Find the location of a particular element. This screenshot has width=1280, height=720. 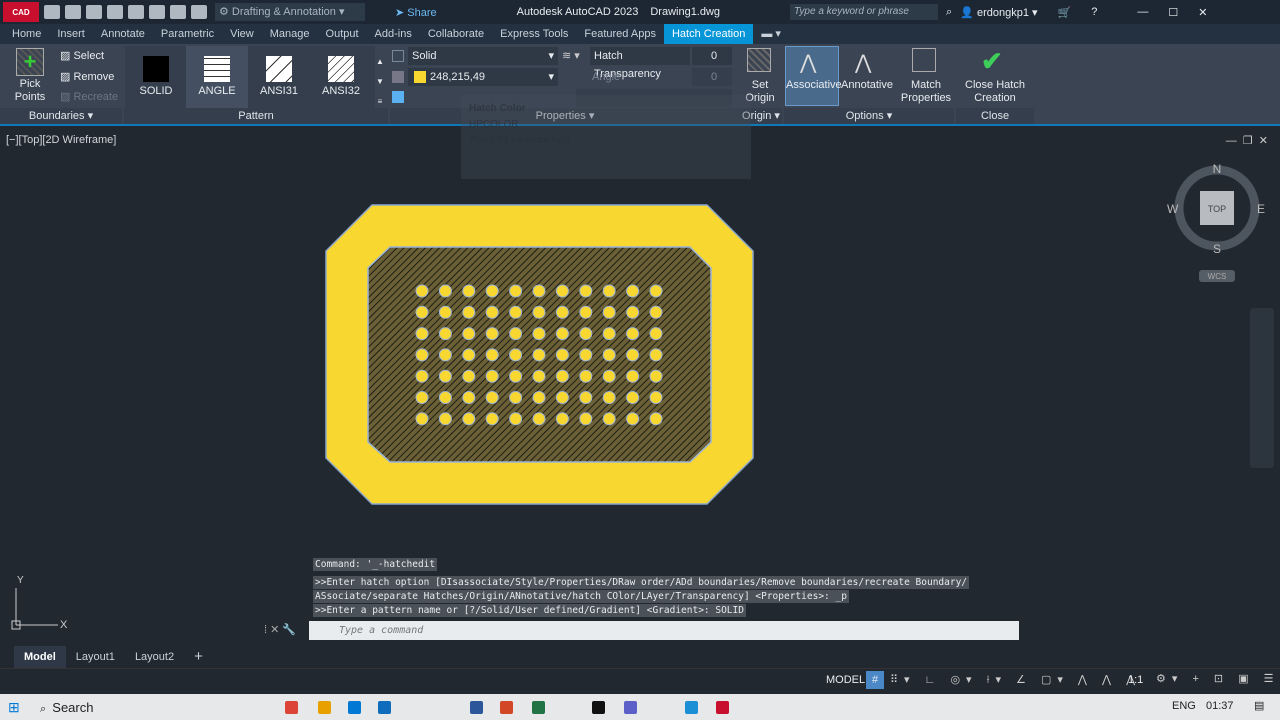

viewport-window-controls: — ❐ ✕ is located at coordinates (1247, 140).